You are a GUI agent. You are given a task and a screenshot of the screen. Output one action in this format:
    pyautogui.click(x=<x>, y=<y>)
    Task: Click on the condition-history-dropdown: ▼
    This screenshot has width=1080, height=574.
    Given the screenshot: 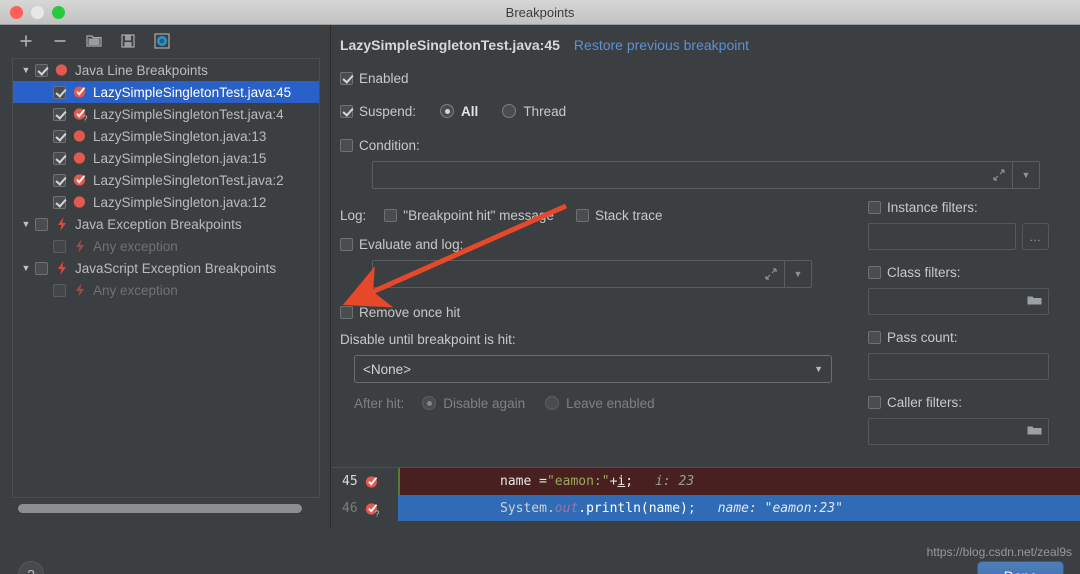 What is the action you would take?
    pyautogui.click(x=1026, y=175)
    